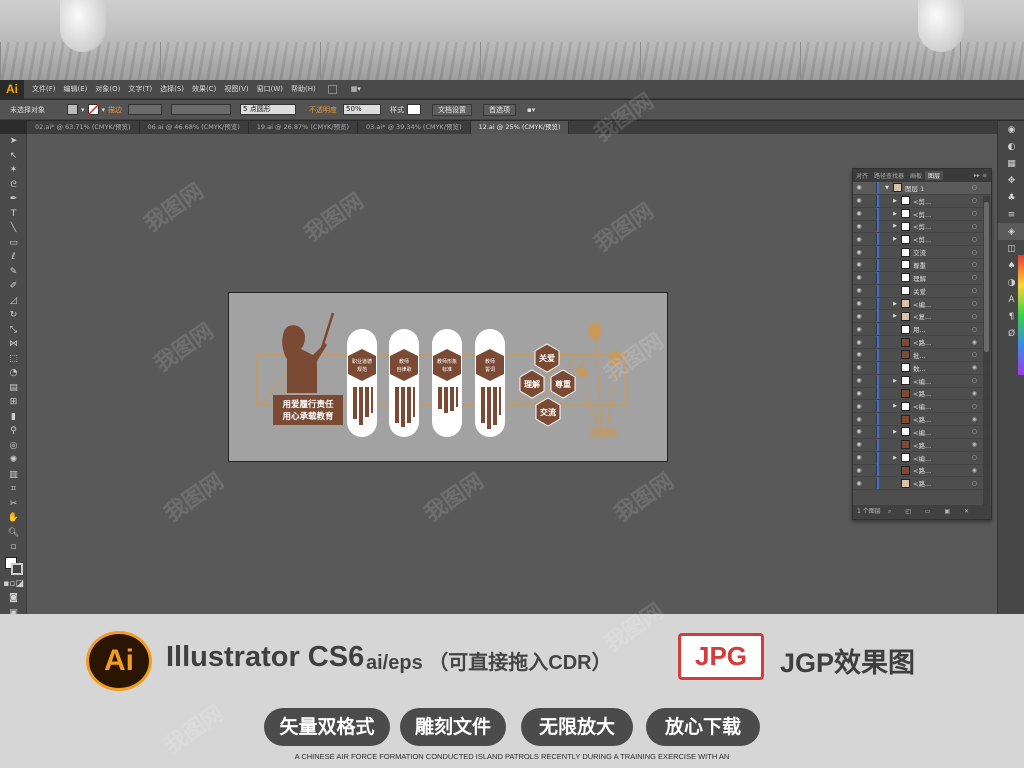 The height and width of the screenshot is (768, 1024). Describe the element at coordinates (862, 175) in the screenshot. I see `tab-align: 对齐` at that location.